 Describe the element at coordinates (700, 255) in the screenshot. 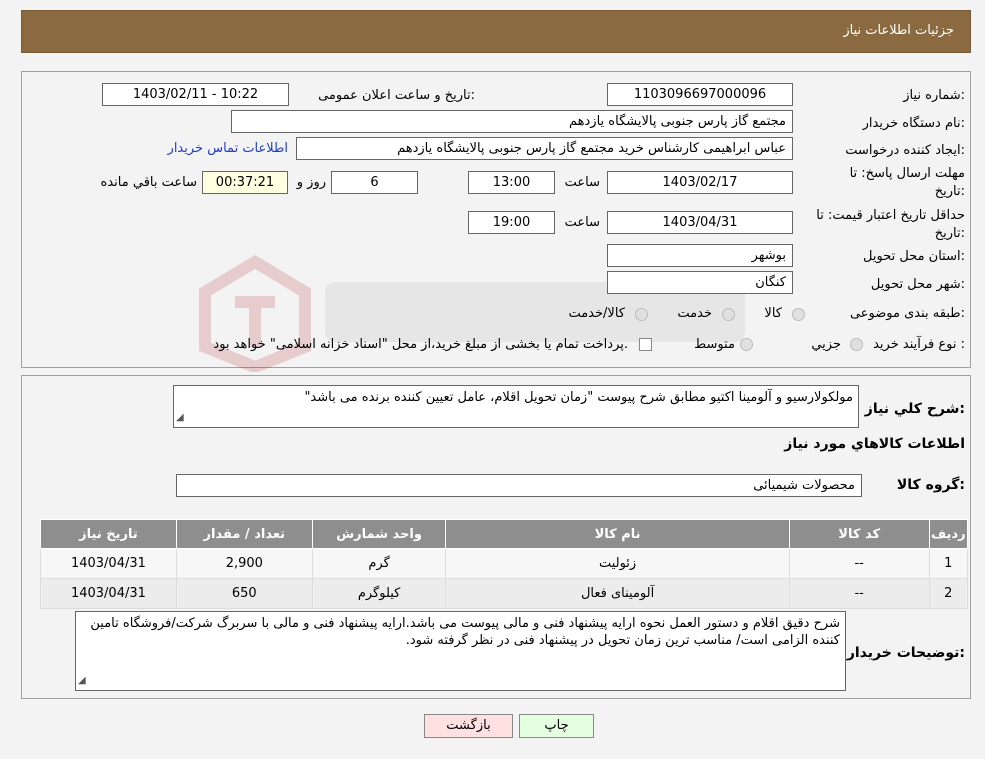

I see `province-field: بوشهر` at that location.